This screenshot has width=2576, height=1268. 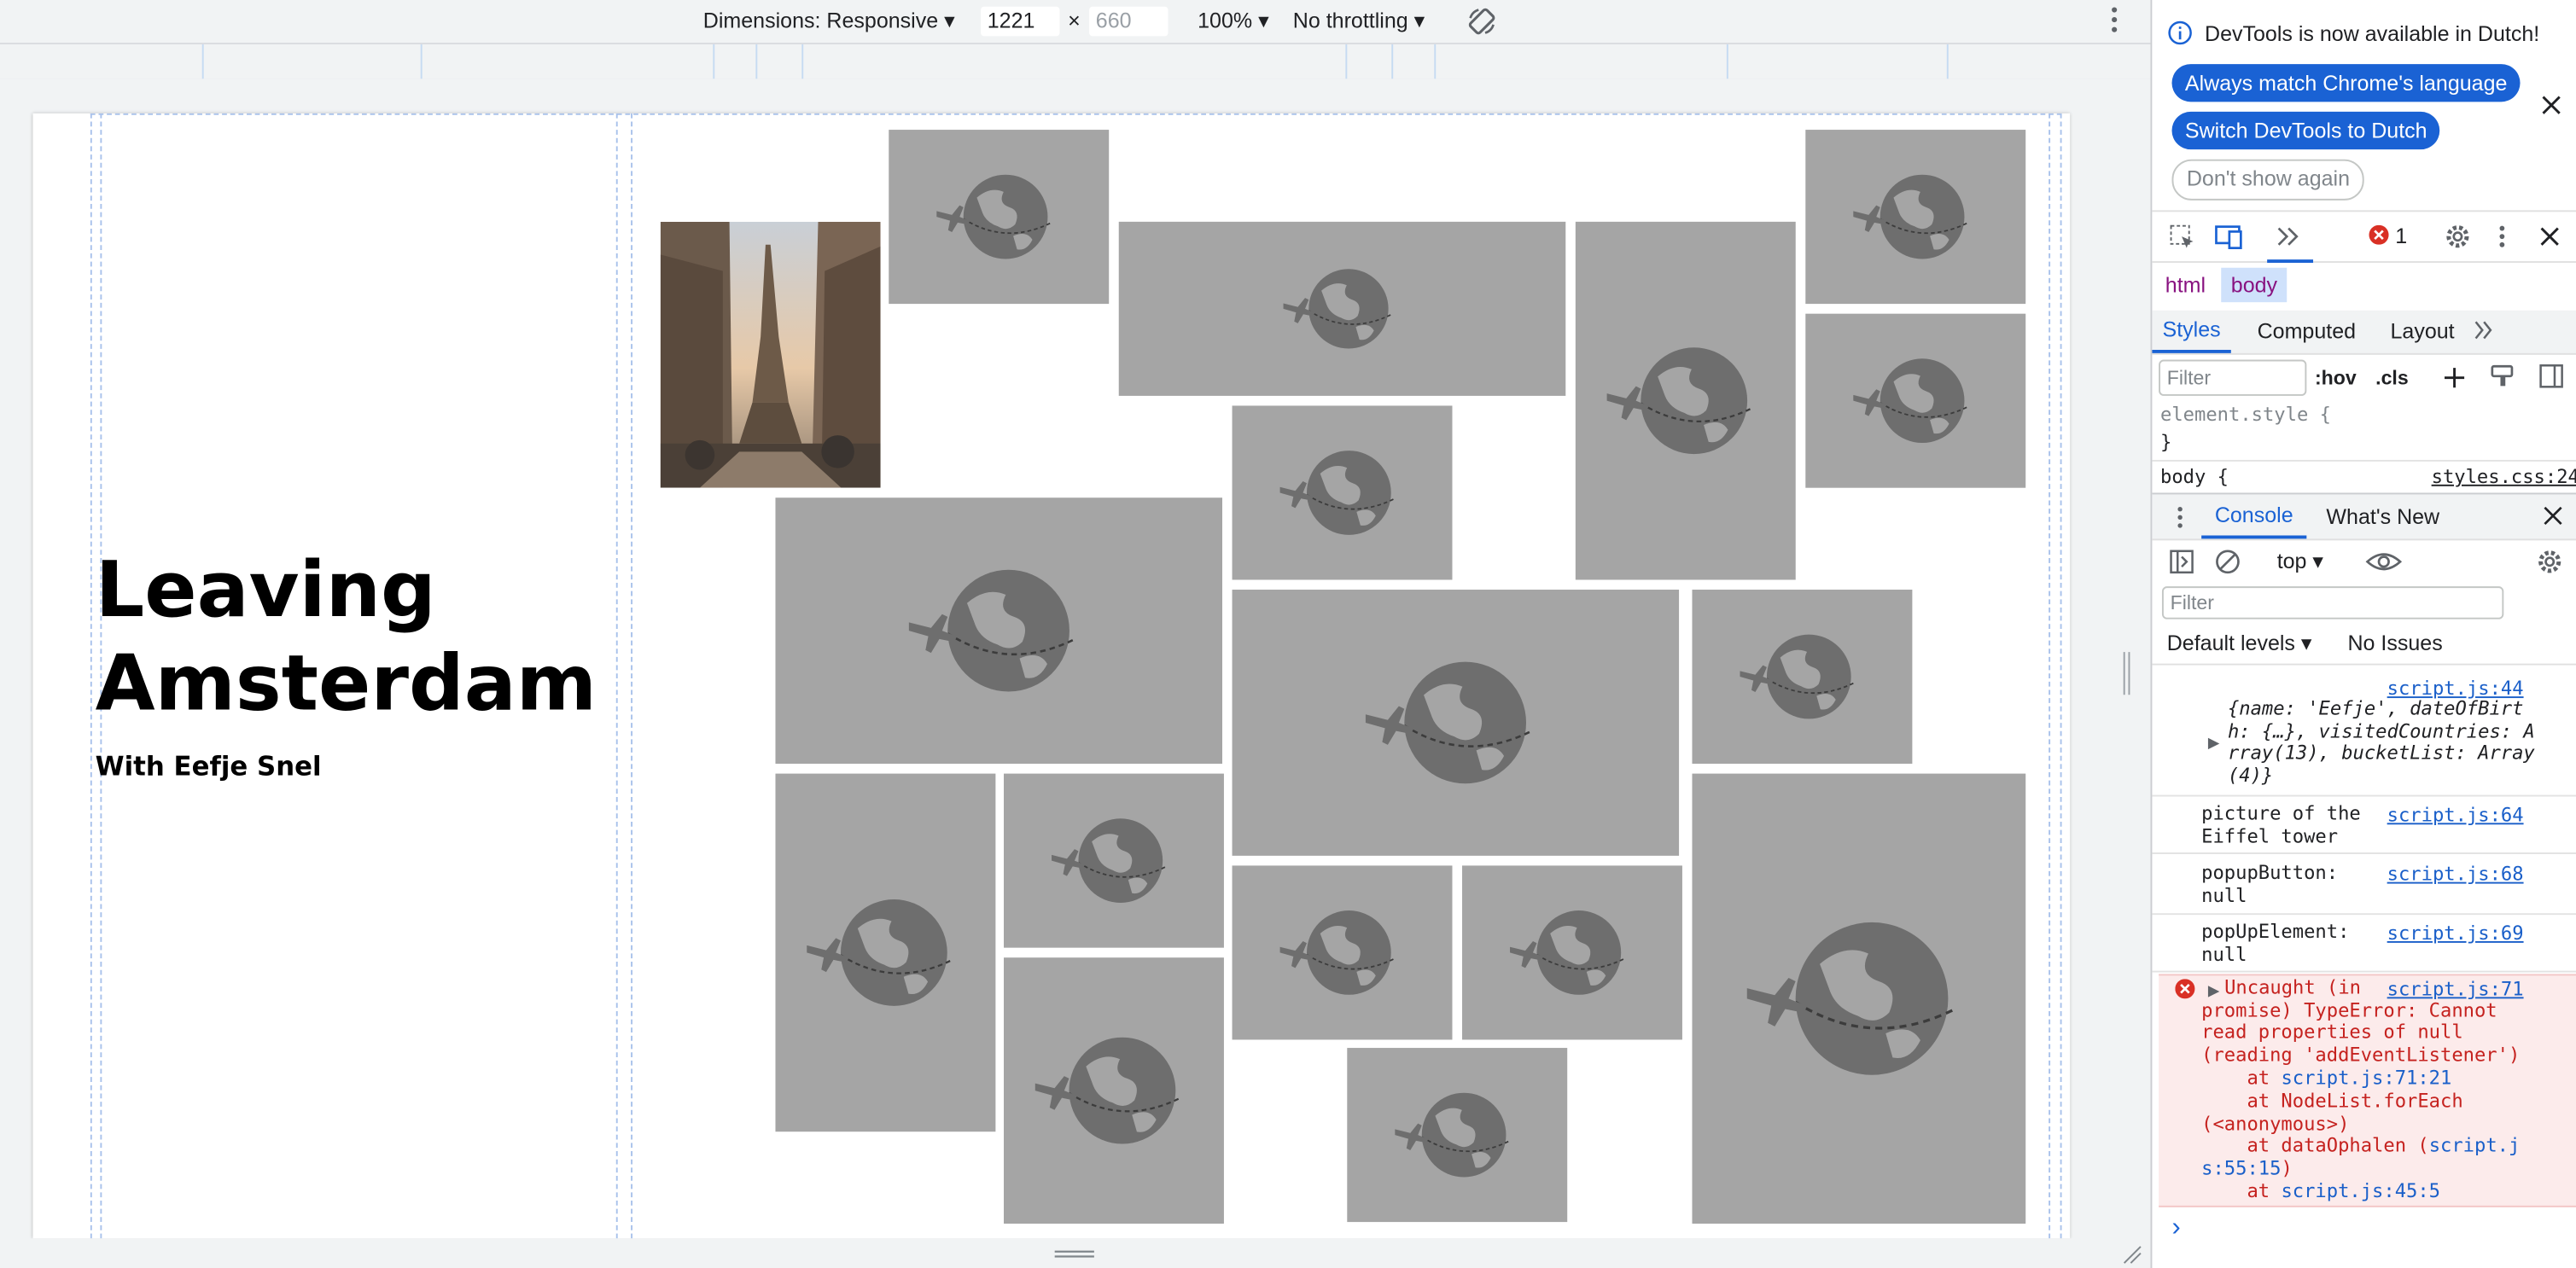 What do you see at coordinates (2180, 520) in the screenshot?
I see `drawer-menu-icon` at bounding box center [2180, 520].